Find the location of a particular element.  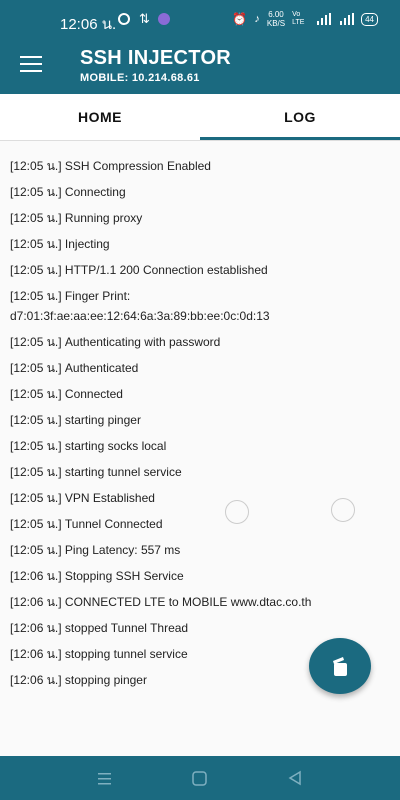

app-title: SSH INJECTOR is located at coordinates (156, 58).